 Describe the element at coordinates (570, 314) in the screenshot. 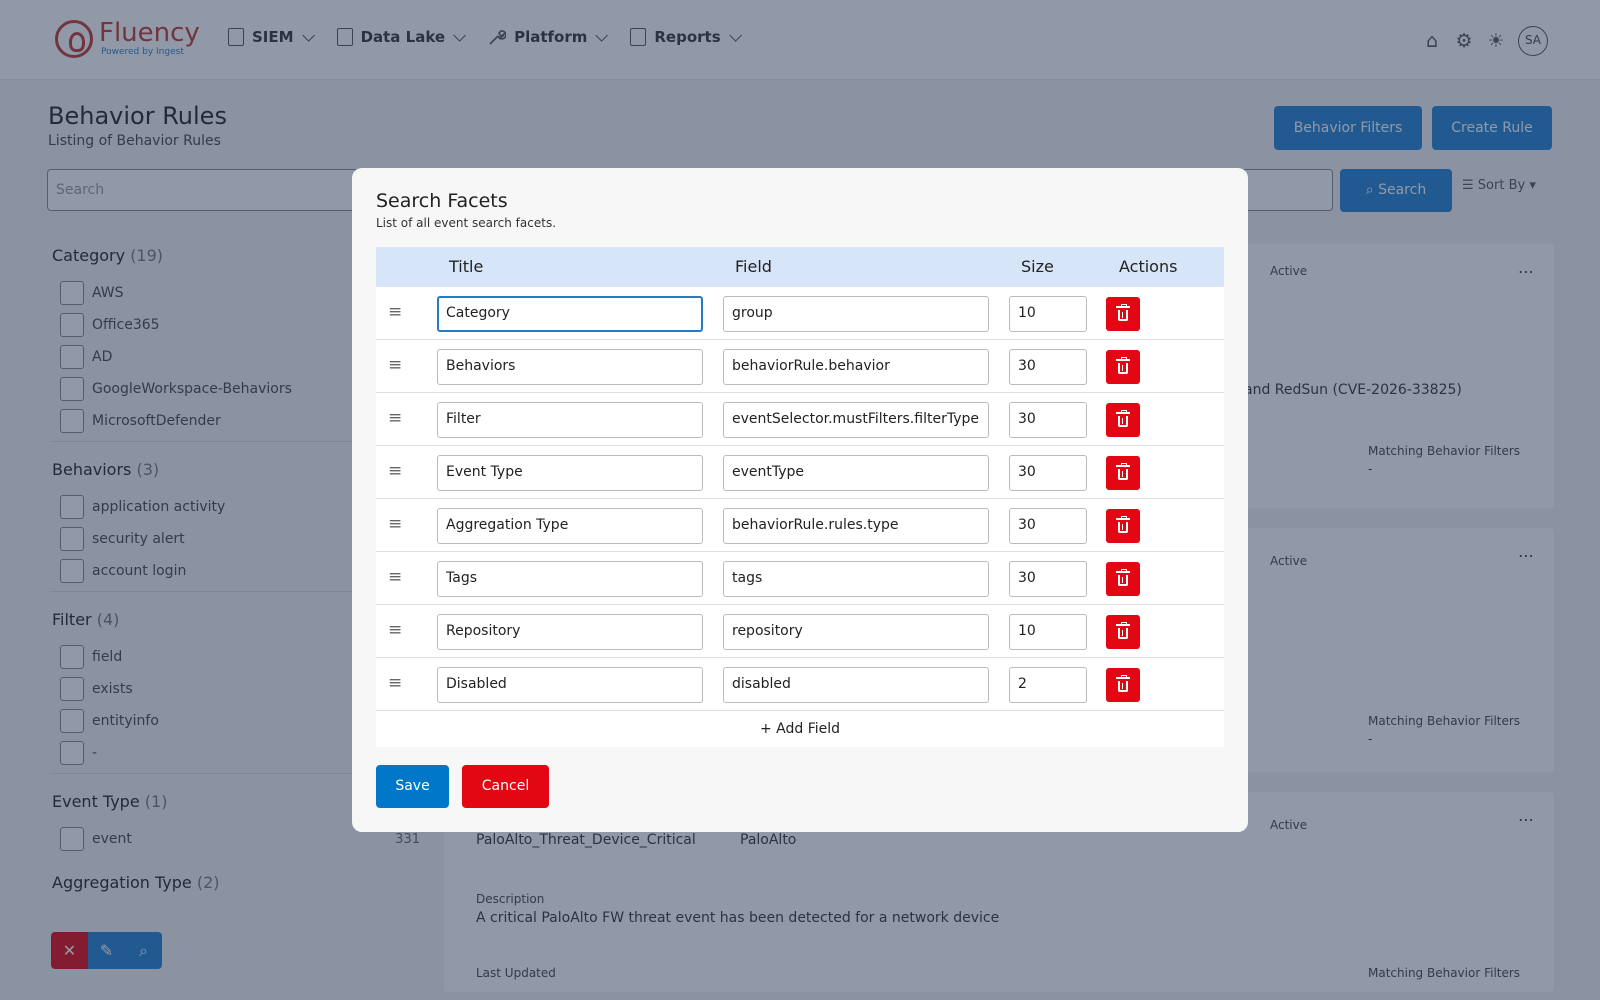

I see `title-input: Category` at that location.